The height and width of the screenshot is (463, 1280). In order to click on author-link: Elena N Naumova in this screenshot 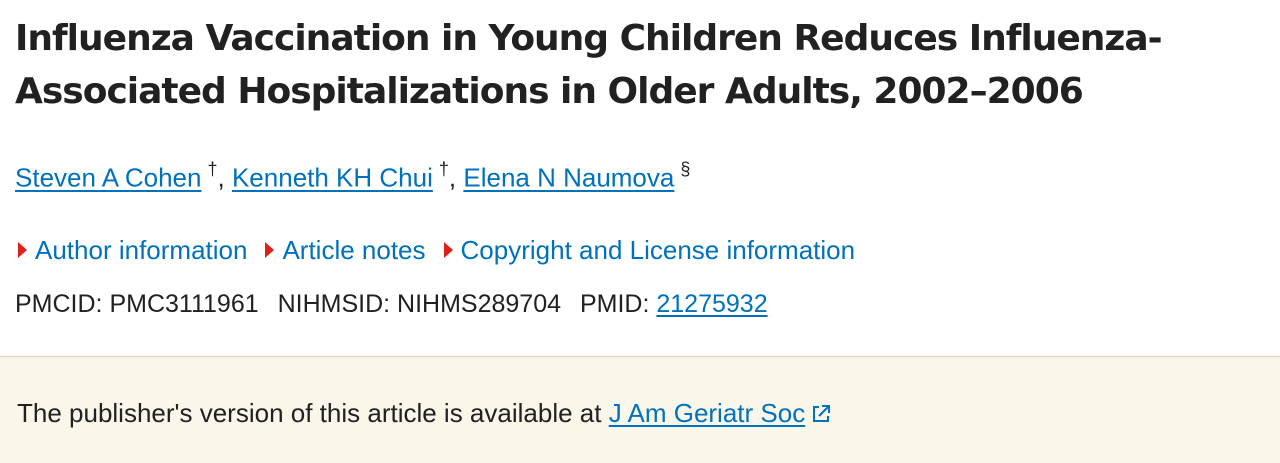, I will do `click(568, 178)`.